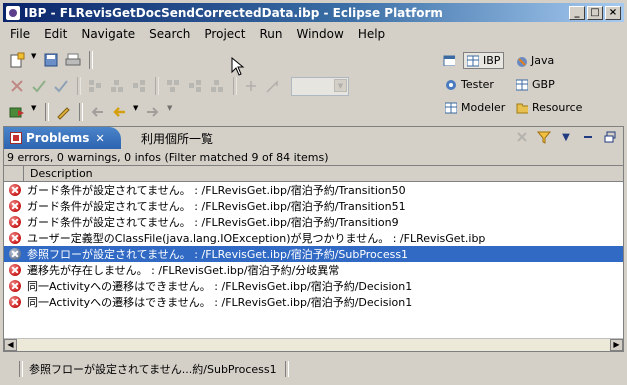  I want to click on perspective-java-label: Java, so click(543, 60).